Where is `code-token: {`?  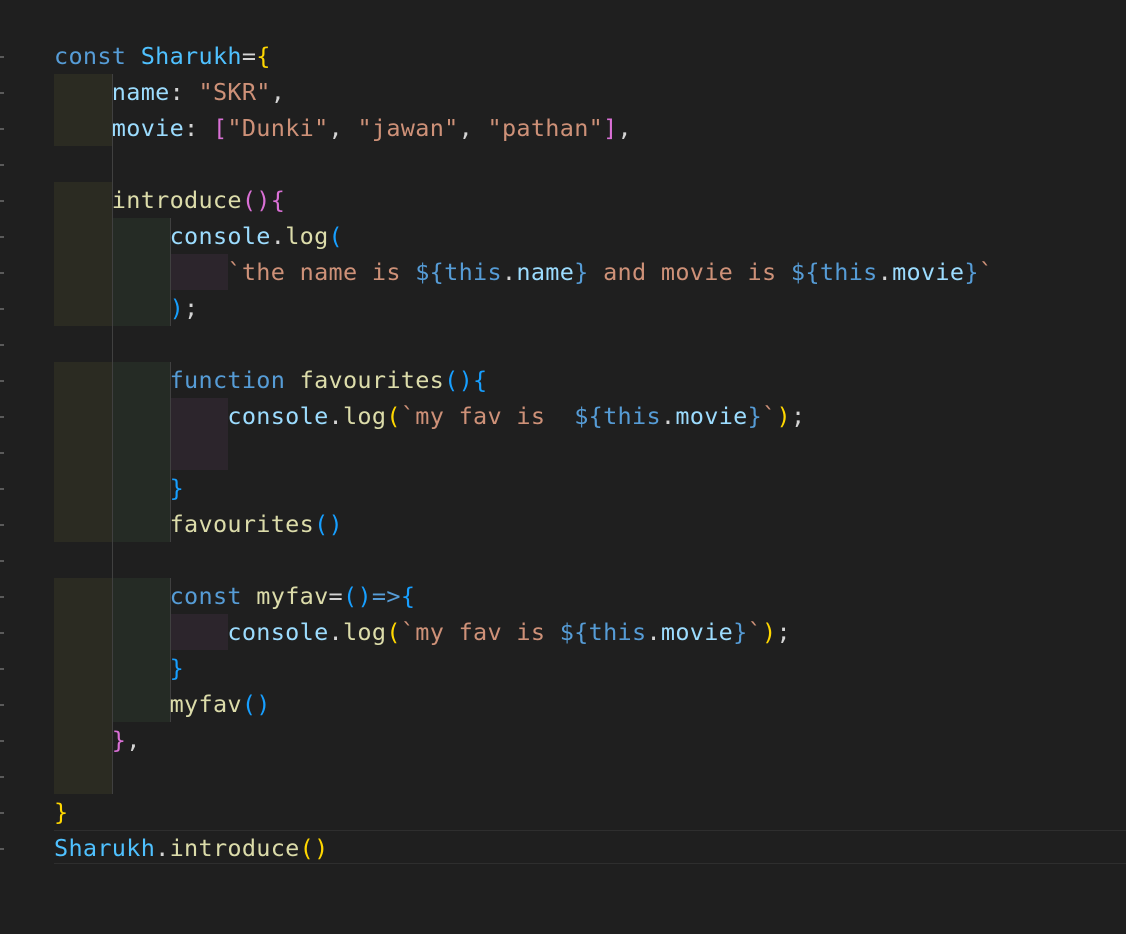
code-token: { is located at coordinates (408, 596).